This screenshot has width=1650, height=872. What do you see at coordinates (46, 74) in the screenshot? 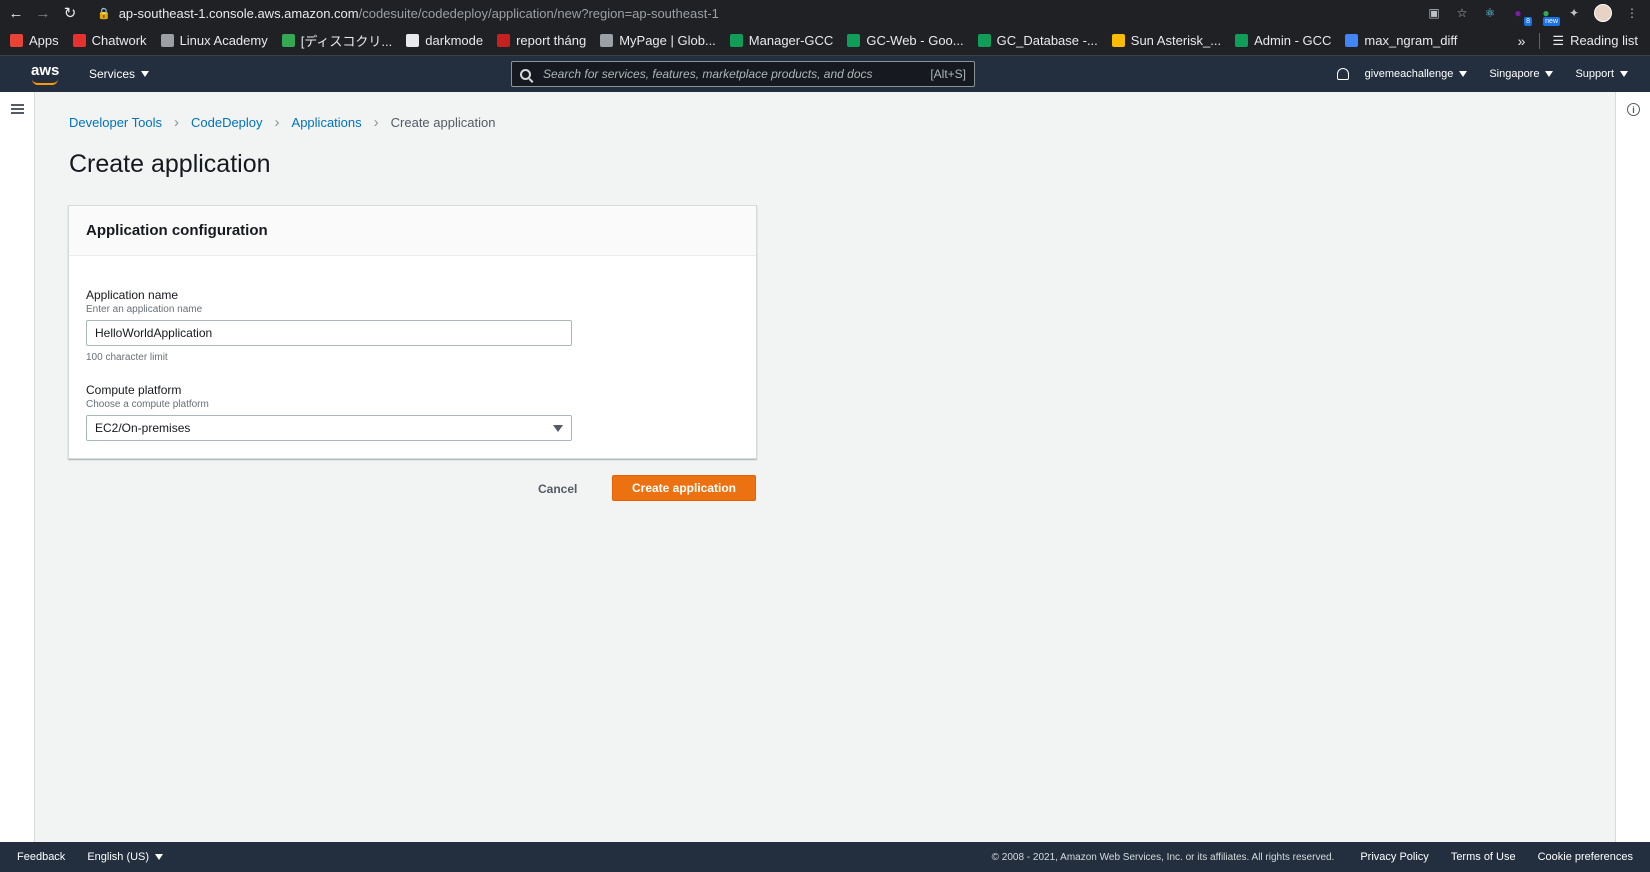
I see `aws-logo: aws` at bounding box center [46, 74].